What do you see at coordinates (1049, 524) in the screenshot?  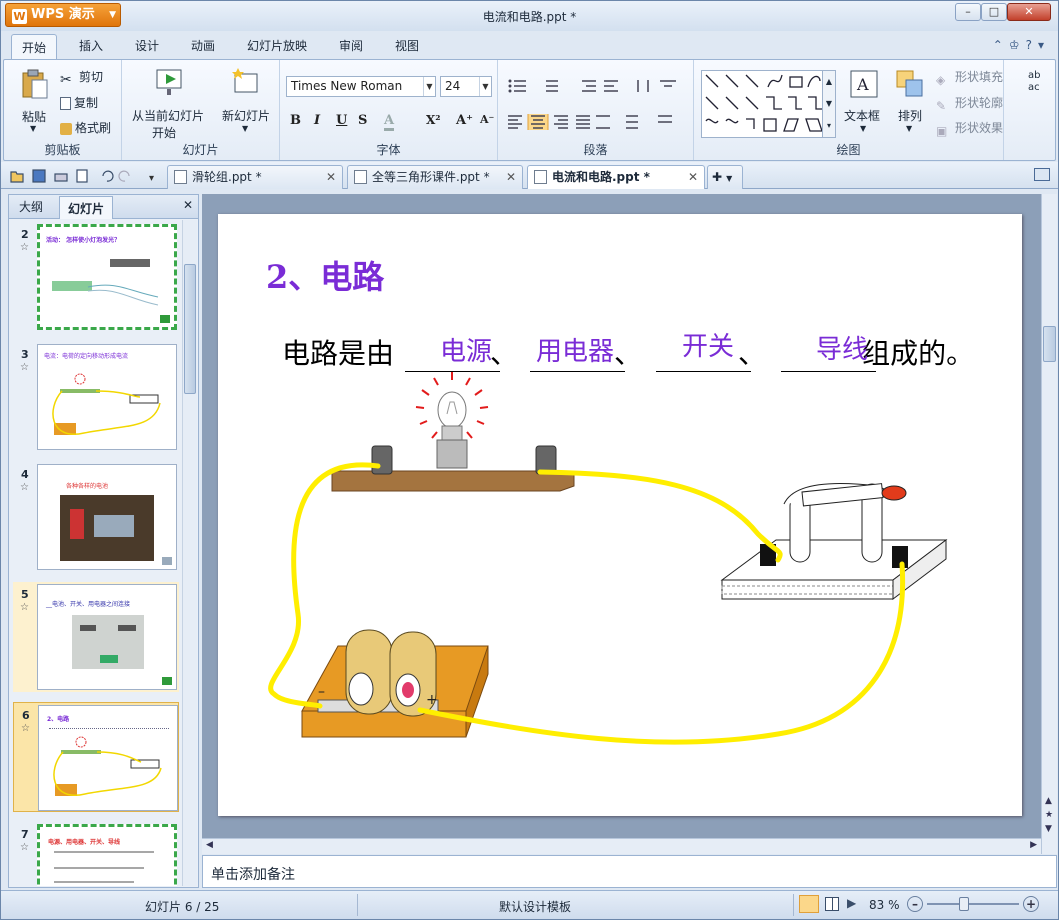 I see `slide-vertical-scrollbar: ▲ ★ ▼` at bounding box center [1049, 524].